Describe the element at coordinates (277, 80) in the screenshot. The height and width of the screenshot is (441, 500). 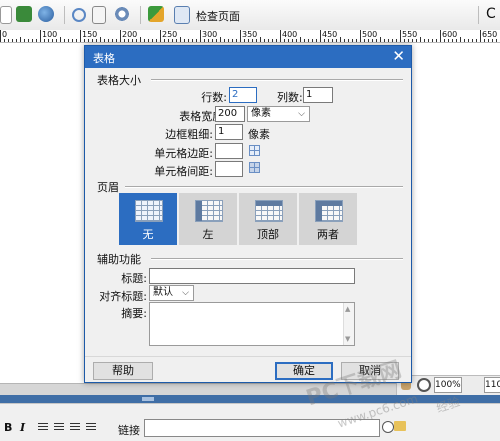
I see `group-divider` at that location.